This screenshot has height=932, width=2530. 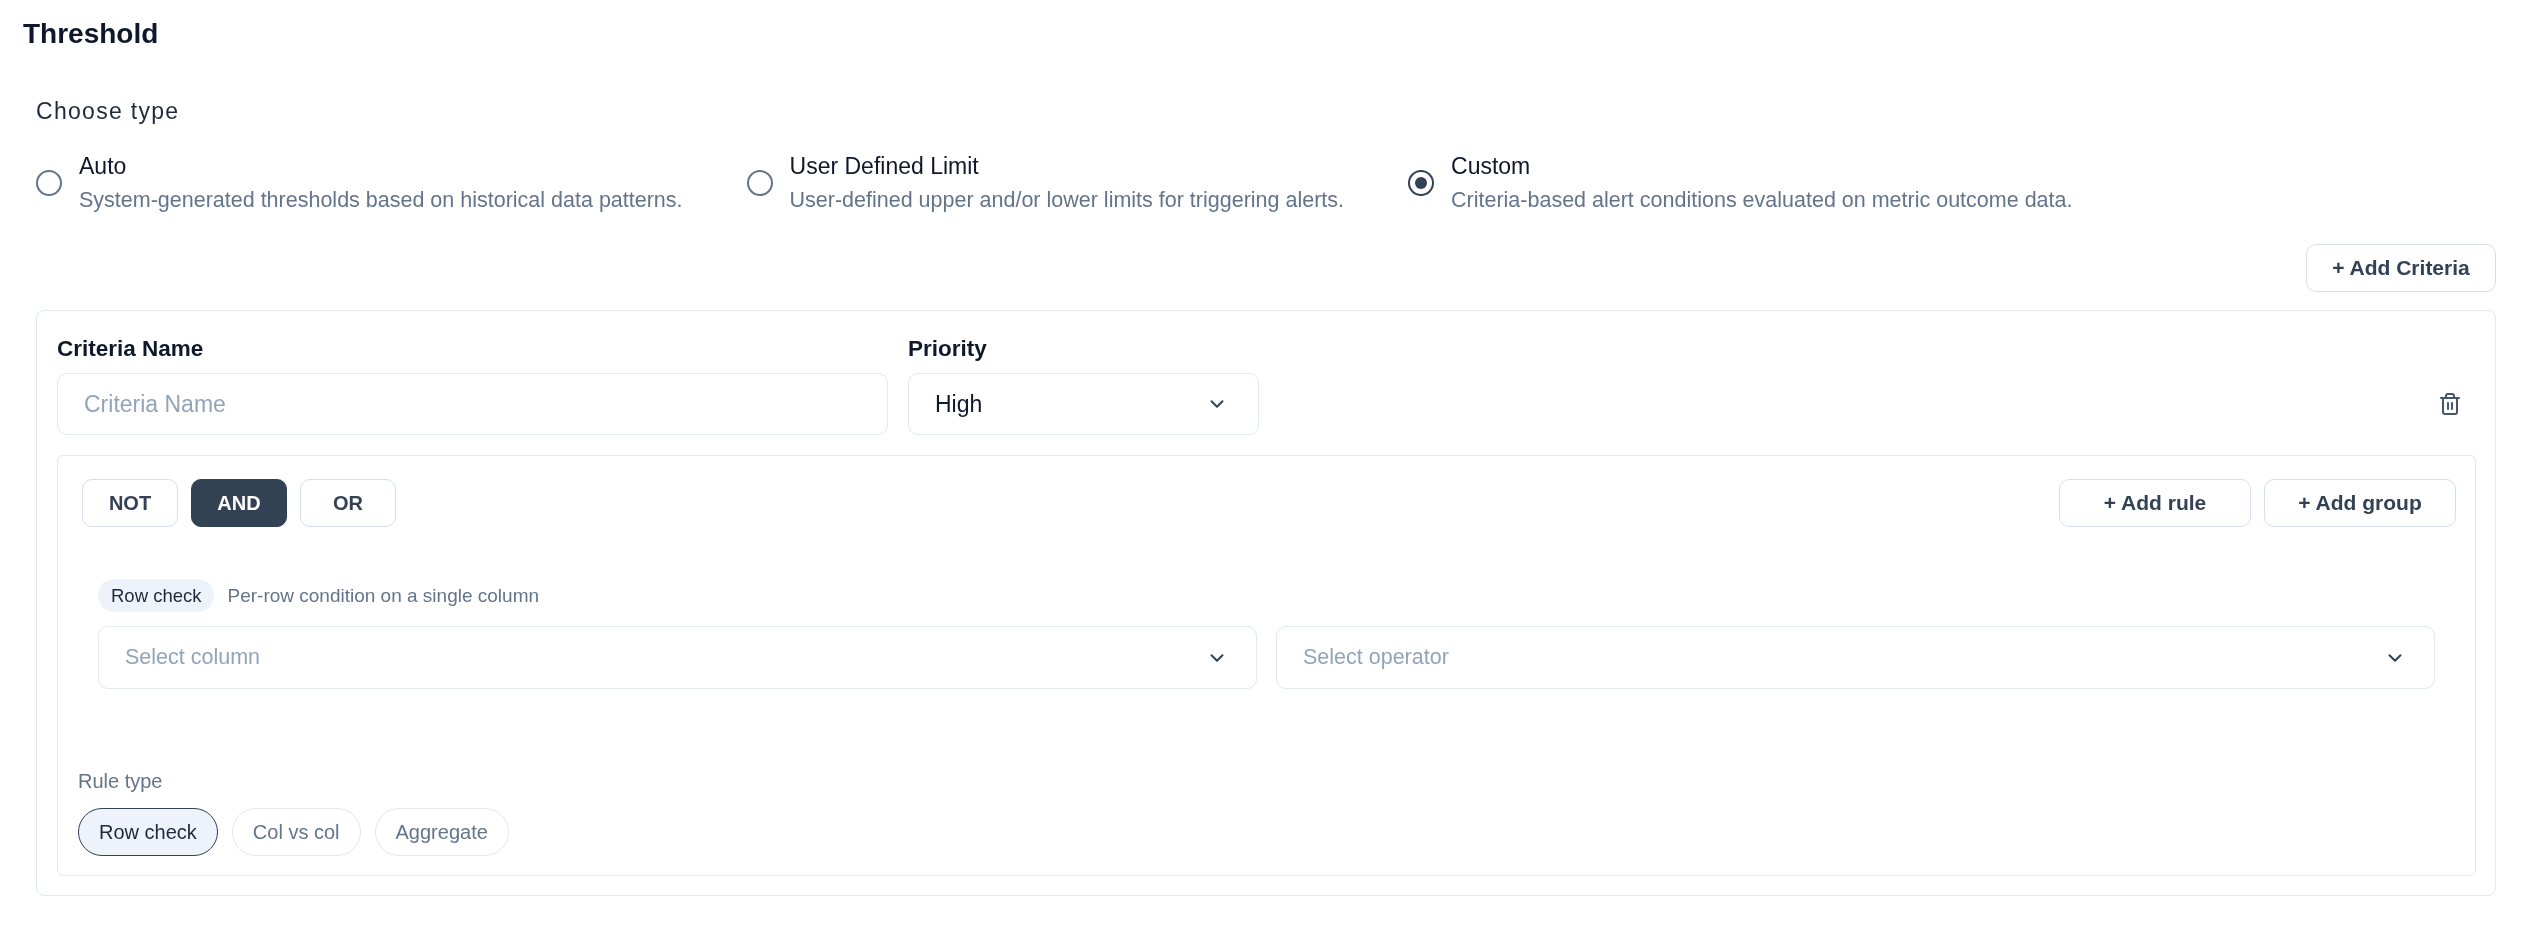 I want to click on logic-toggle: AND, so click(x=239, y=503).